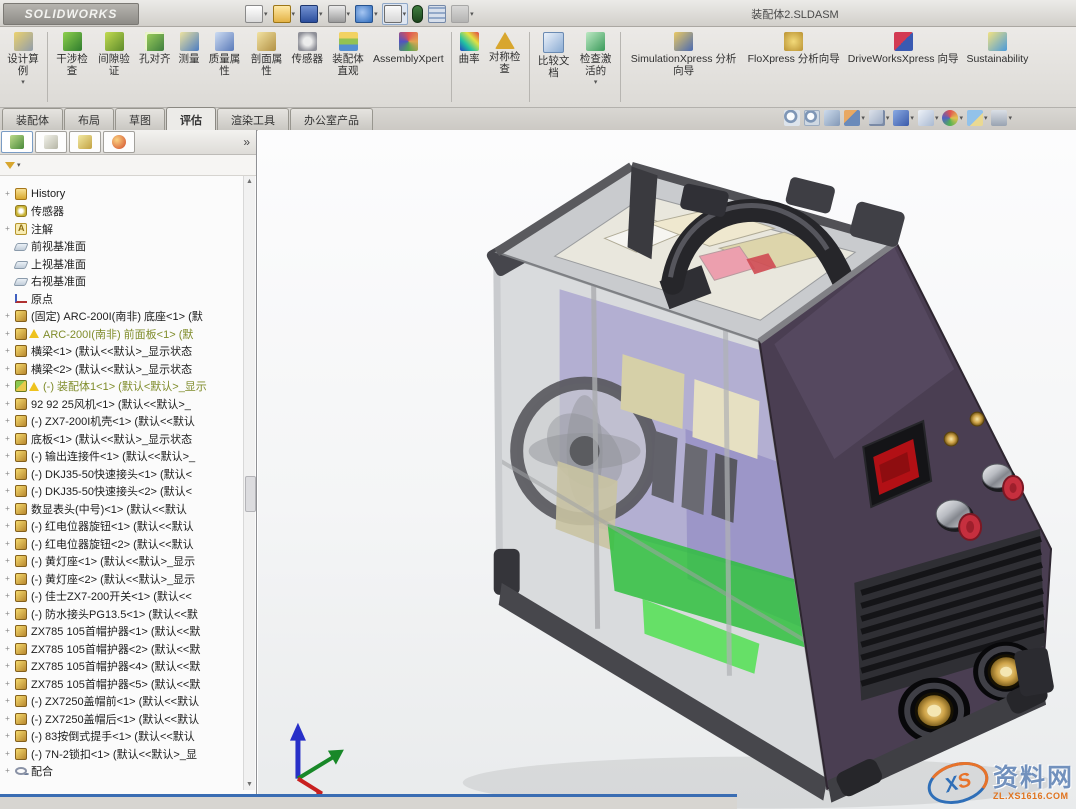 This screenshot has width=1076, height=811. What do you see at coordinates (51, 142) in the screenshot?
I see `propertymanager-tab-icon` at bounding box center [51, 142].